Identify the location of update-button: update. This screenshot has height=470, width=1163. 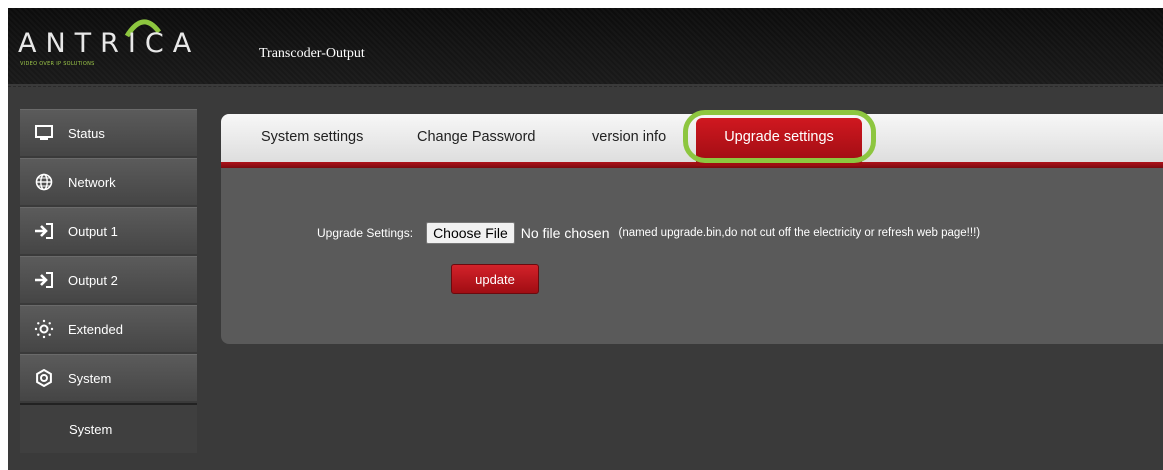
(495, 279).